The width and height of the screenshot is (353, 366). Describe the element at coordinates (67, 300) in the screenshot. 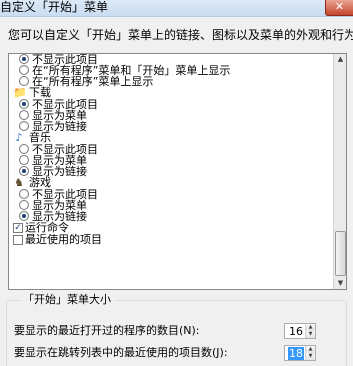

I see `group-title: 「开始」菜单大小` at that location.